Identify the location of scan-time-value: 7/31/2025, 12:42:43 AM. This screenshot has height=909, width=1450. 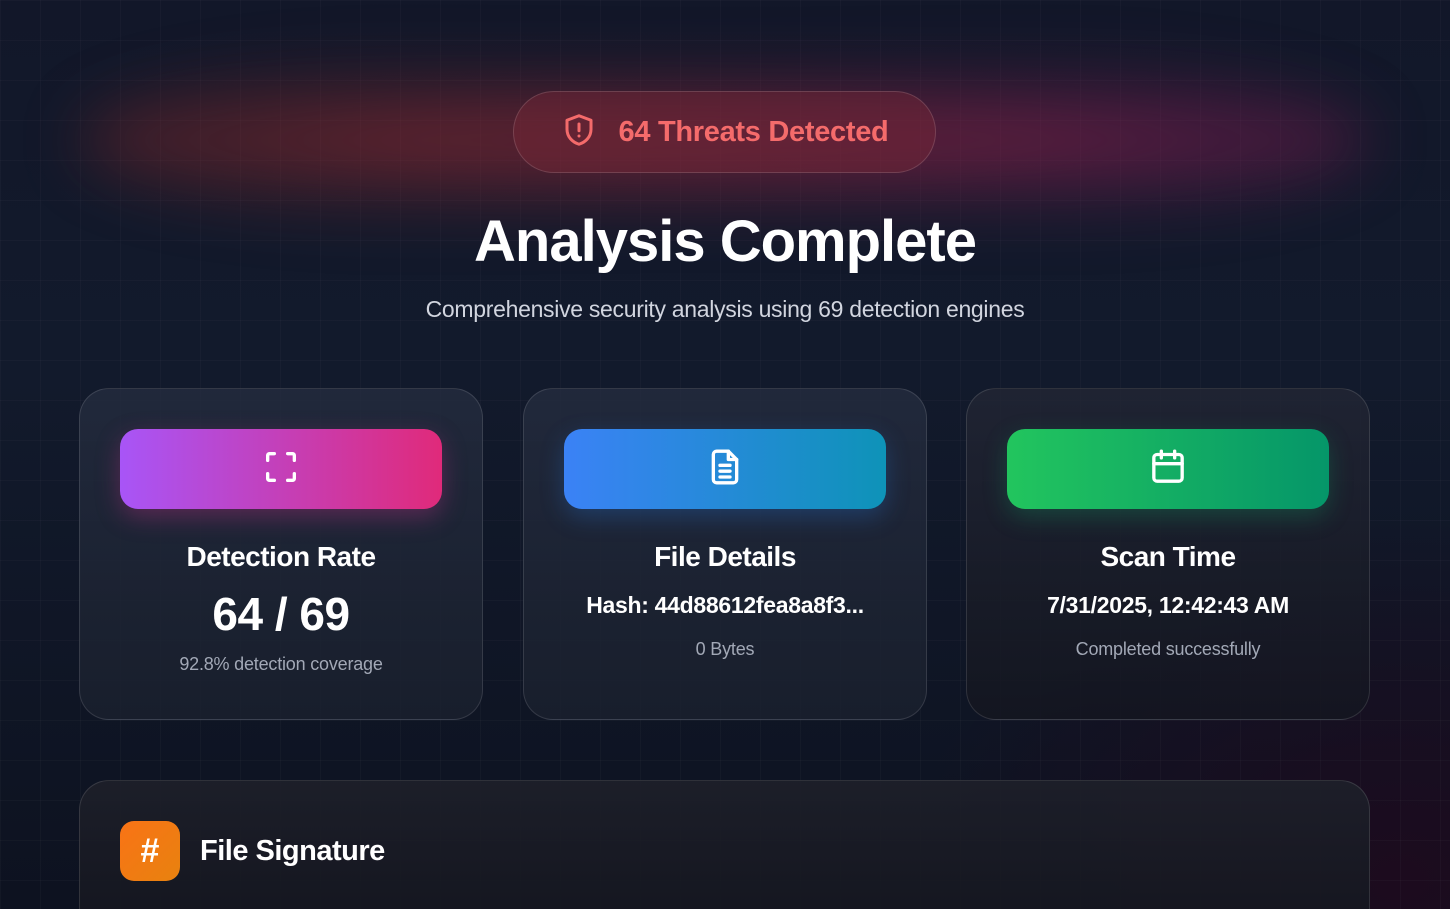
(1168, 605).